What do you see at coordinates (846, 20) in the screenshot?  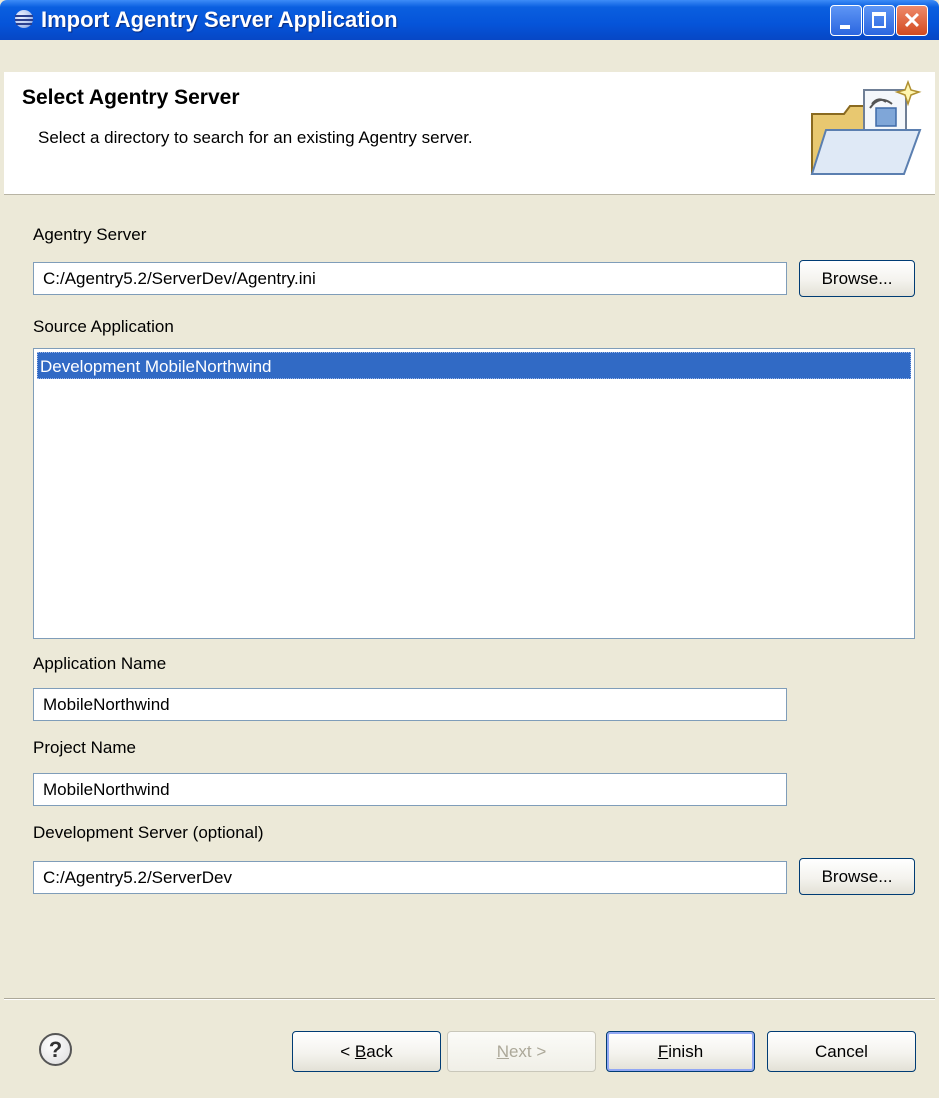 I see `minimize-button` at bounding box center [846, 20].